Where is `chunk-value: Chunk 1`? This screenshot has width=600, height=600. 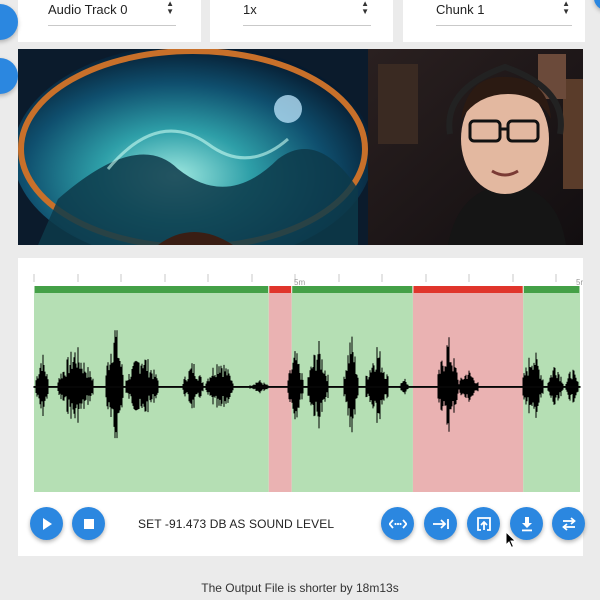 chunk-value: Chunk 1 is located at coordinates (460, 9).